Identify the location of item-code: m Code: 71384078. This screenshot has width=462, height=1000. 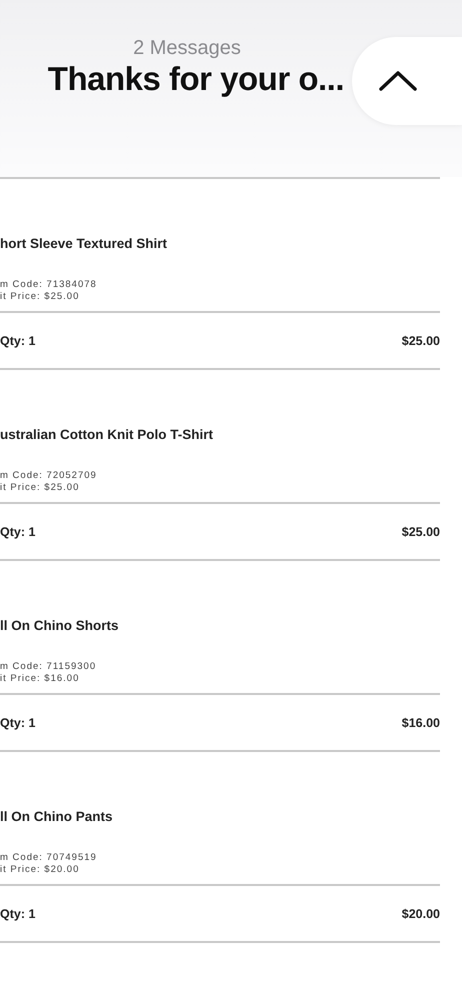
(49, 285).